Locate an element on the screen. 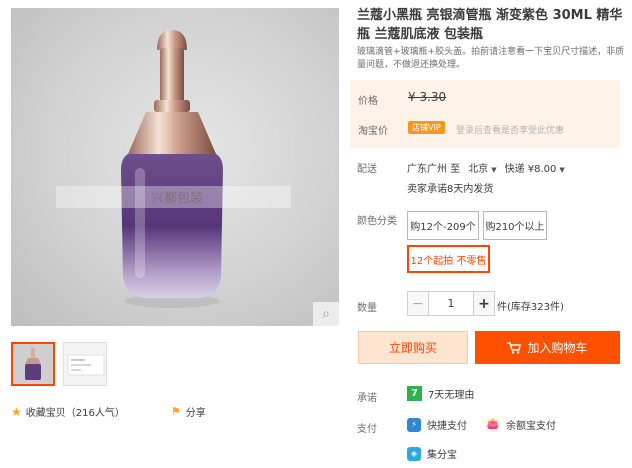 The image size is (632, 468). money-bag-icon: 👛 is located at coordinates (493, 424).